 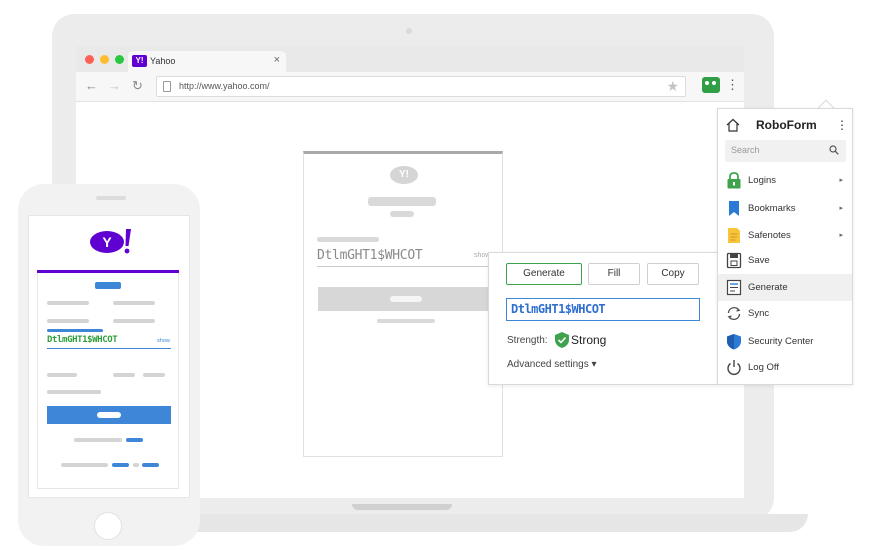 What do you see at coordinates (402, 214) in the screenshot?
I see `placeholder-subheading` at bounding box center [402, 214].